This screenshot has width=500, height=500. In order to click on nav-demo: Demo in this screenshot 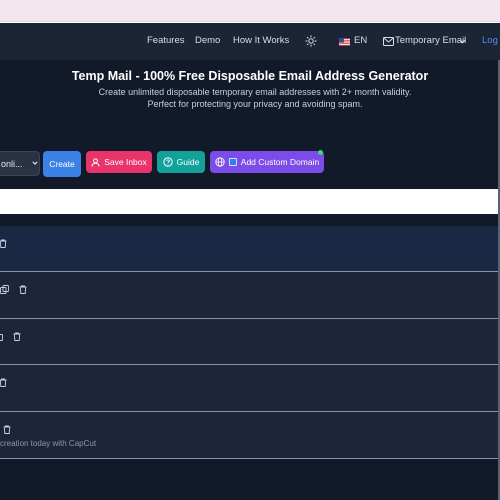, I will do `click(207, 40)`.